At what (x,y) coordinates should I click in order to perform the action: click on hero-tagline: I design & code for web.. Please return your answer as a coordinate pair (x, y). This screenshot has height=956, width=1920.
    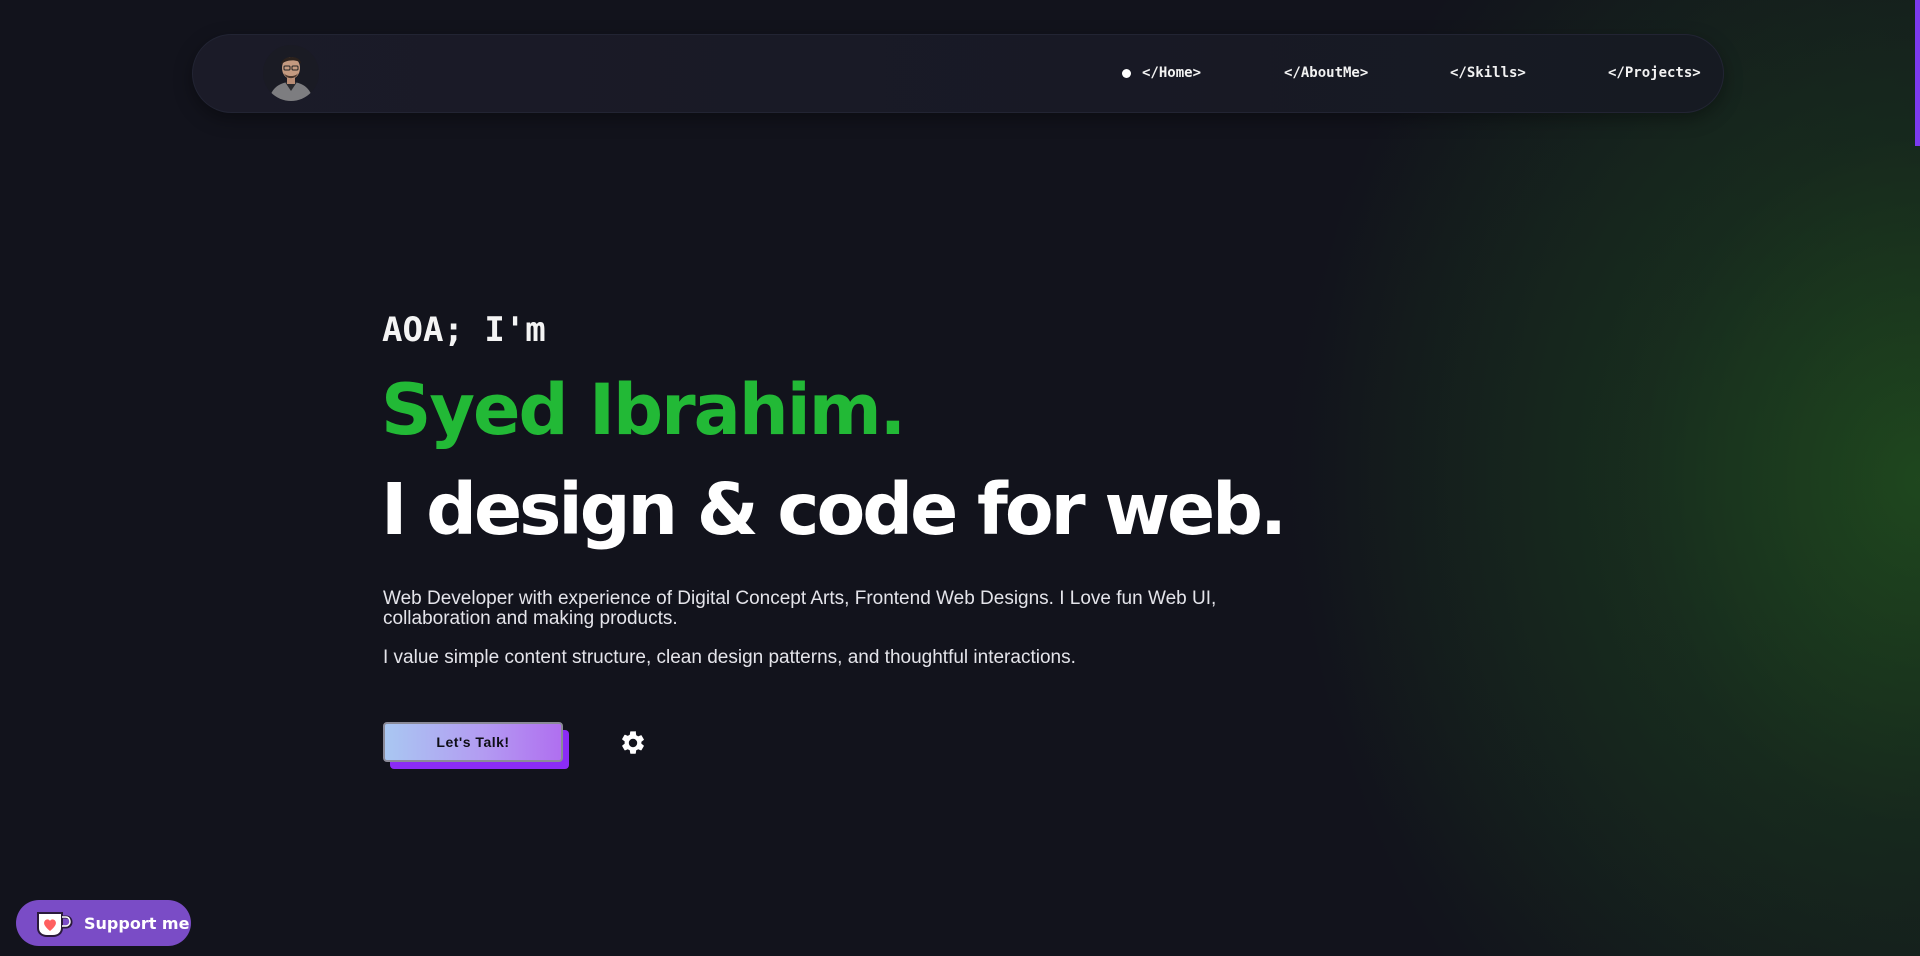
    Looking at the image, I should click on (834, 509).